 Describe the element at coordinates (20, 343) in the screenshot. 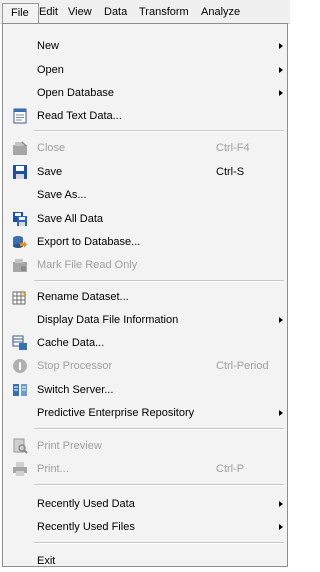

I see `cache-data-icon` at that location.